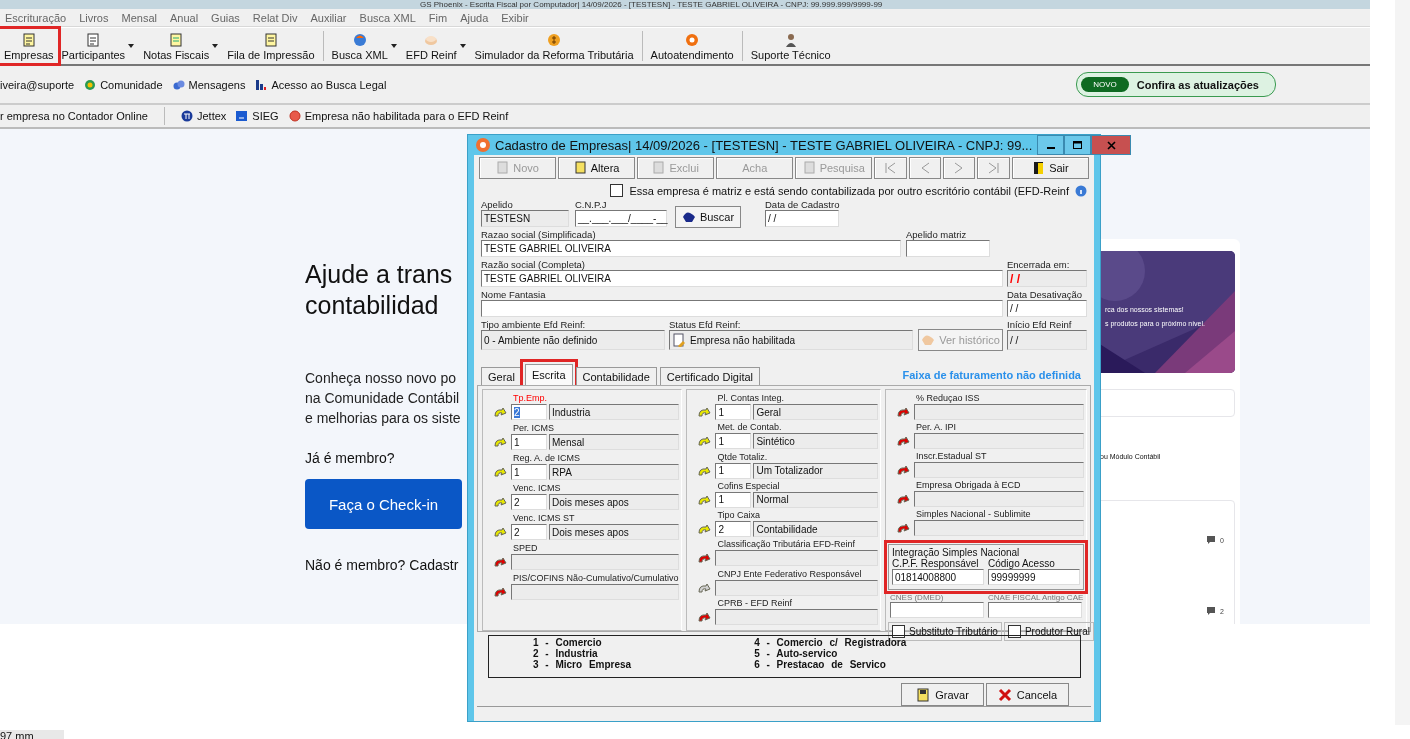 The image size is (1410, 739). What do you see at coordinates (215, 46) in the screenshot?
I see `caret-icon` at bounding box center [215, 46].